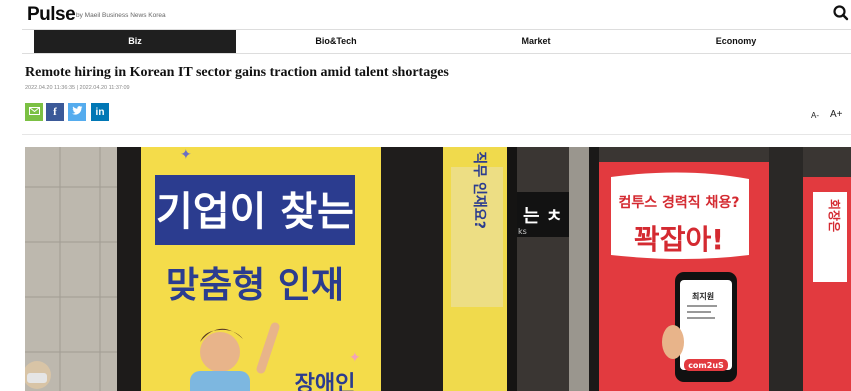 The height and width of the screenshot is (391, 851). I want to click on nav-tab-market: Market, so click(536, 41).